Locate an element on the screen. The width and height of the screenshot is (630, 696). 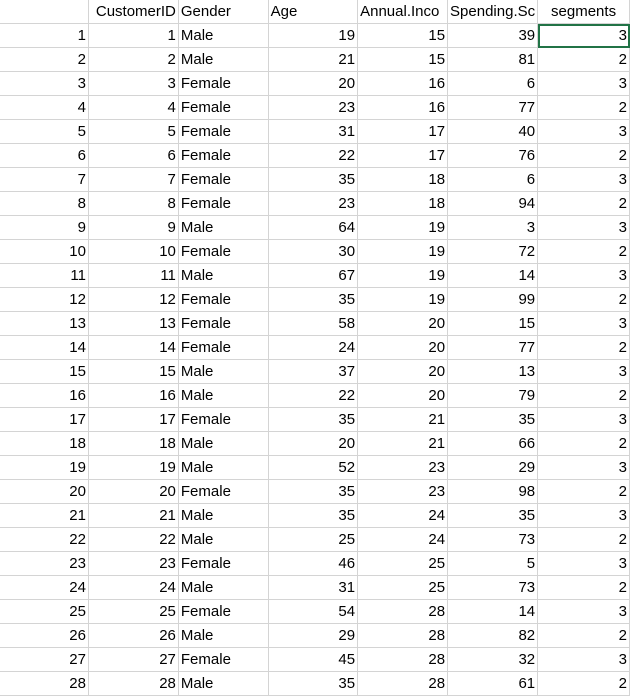
cell-age: 29 is located at coordinates (313, 635).